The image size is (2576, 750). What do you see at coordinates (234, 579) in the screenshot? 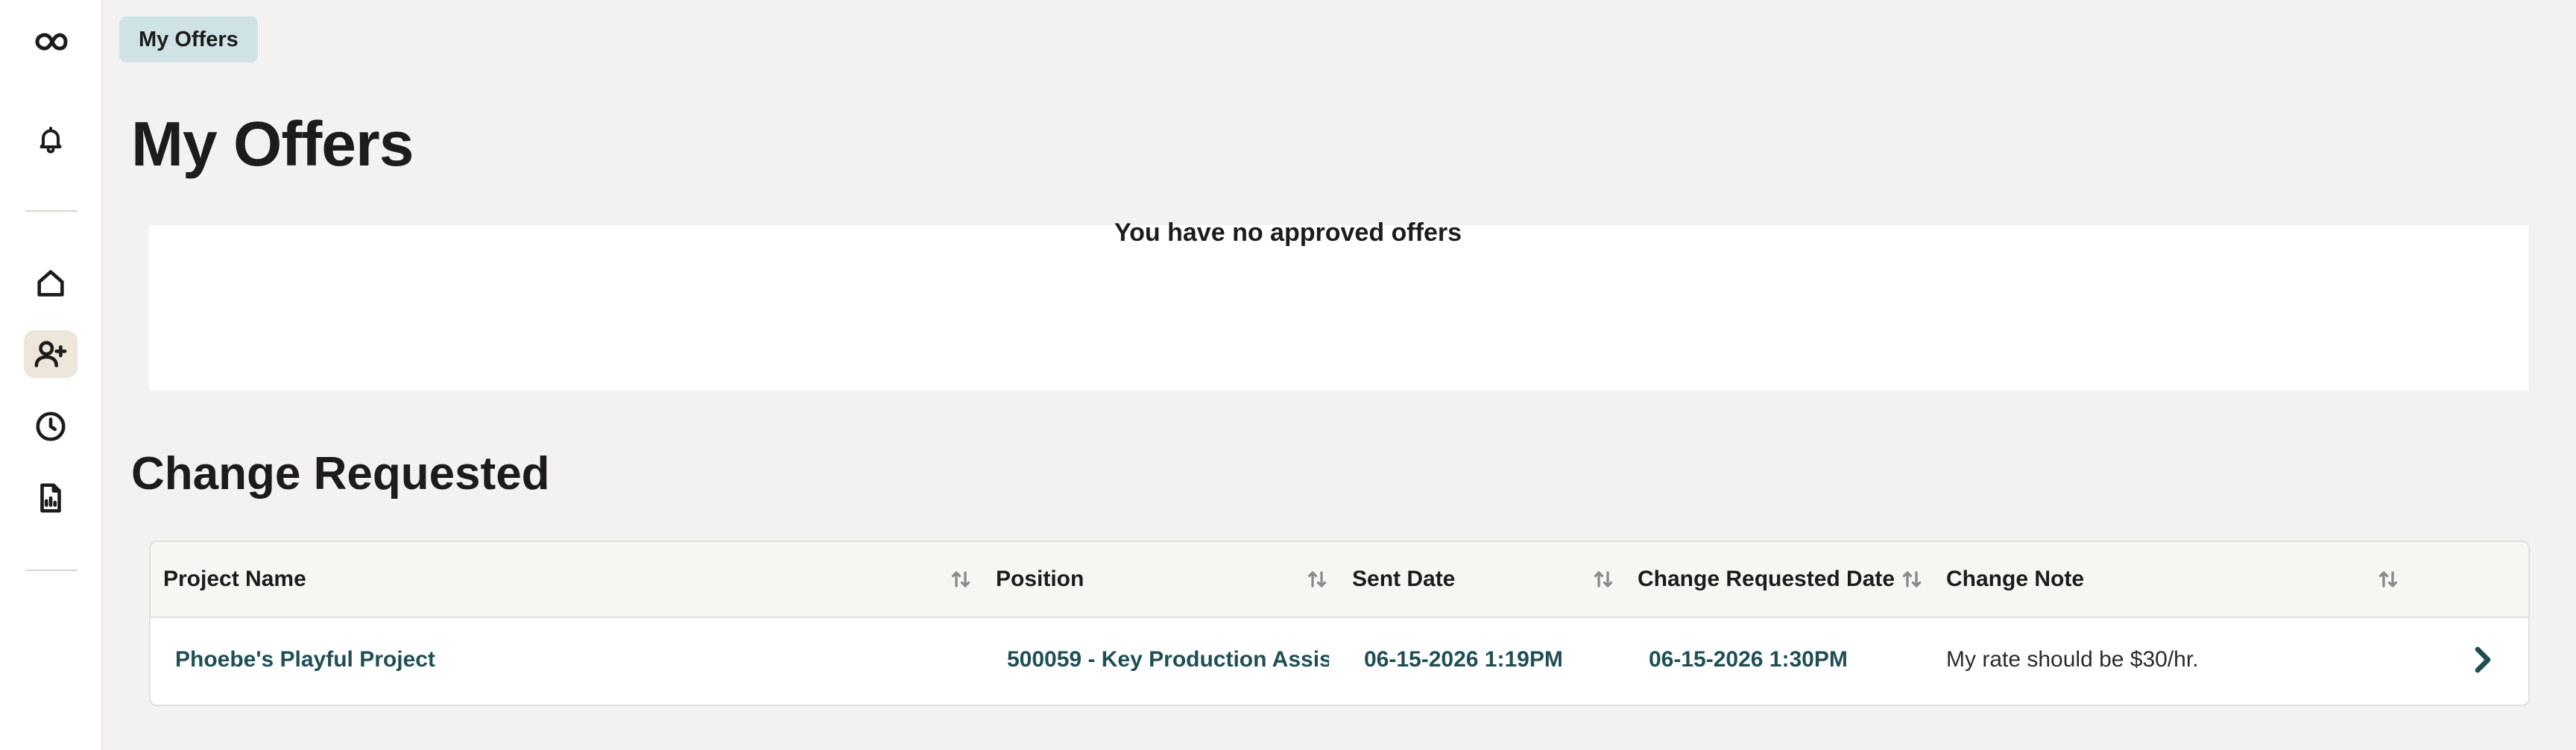
I see `column-header-project-name: Project Name` at bounding box center [234, 579].